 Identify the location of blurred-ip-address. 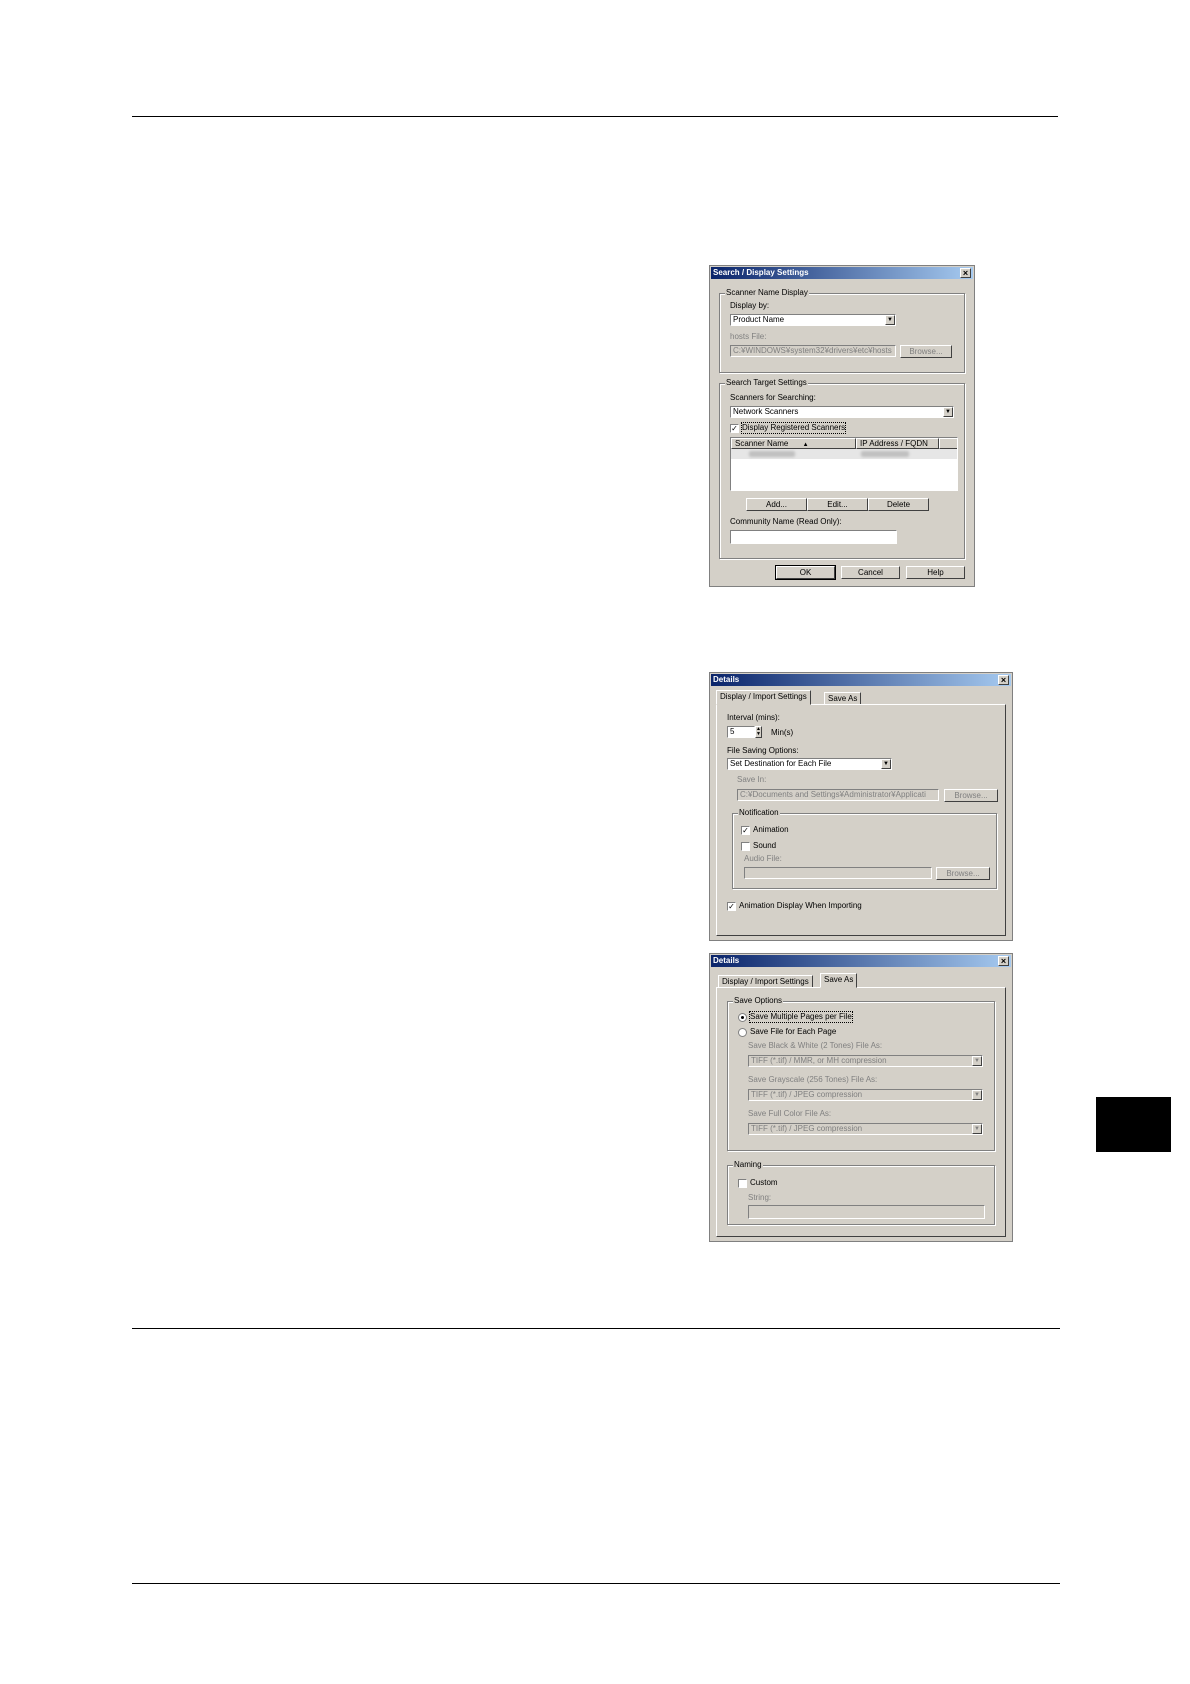
(885, 454).